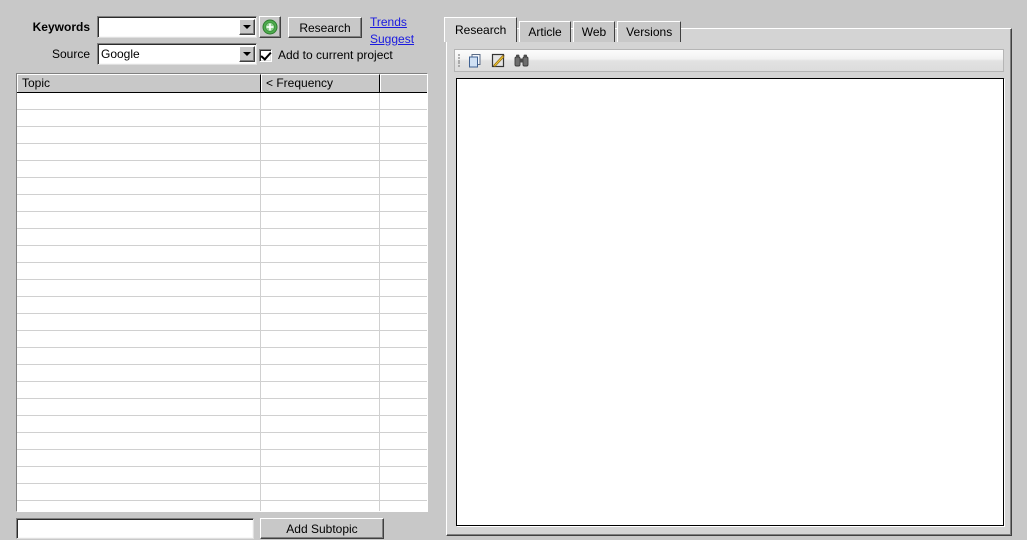 This screenshot has width=1027, height=540. I want to click on column-header-topic: Topic, so click(139, 83).